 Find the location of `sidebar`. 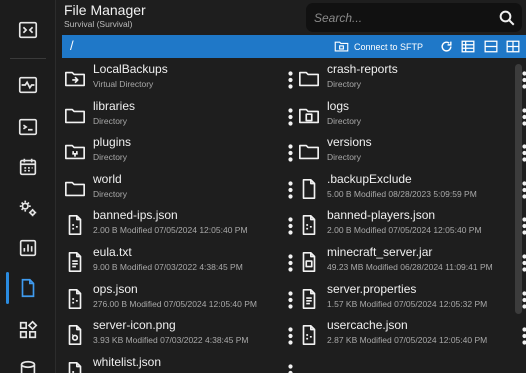

sidebar is located at coordinates (28, 186).